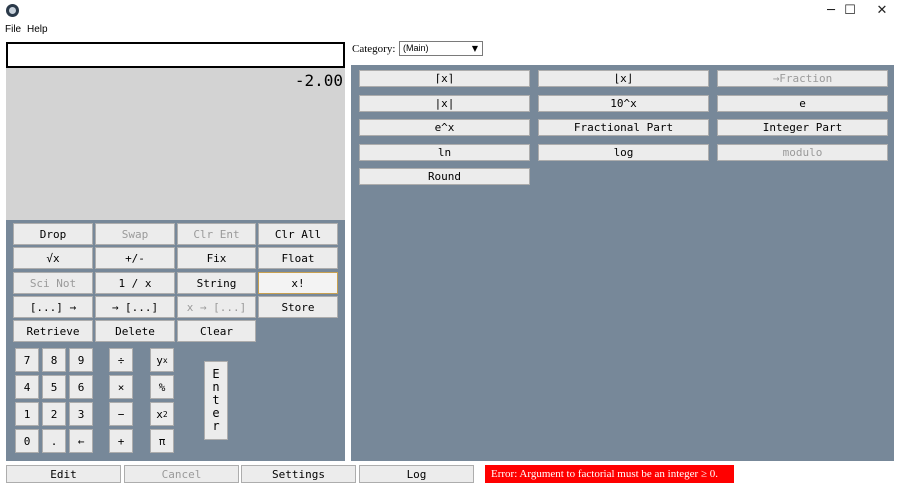  What do you see at coordinates (216, 283) in the screenshot?
I see `string-button: String` at bounding box center [216, 283].